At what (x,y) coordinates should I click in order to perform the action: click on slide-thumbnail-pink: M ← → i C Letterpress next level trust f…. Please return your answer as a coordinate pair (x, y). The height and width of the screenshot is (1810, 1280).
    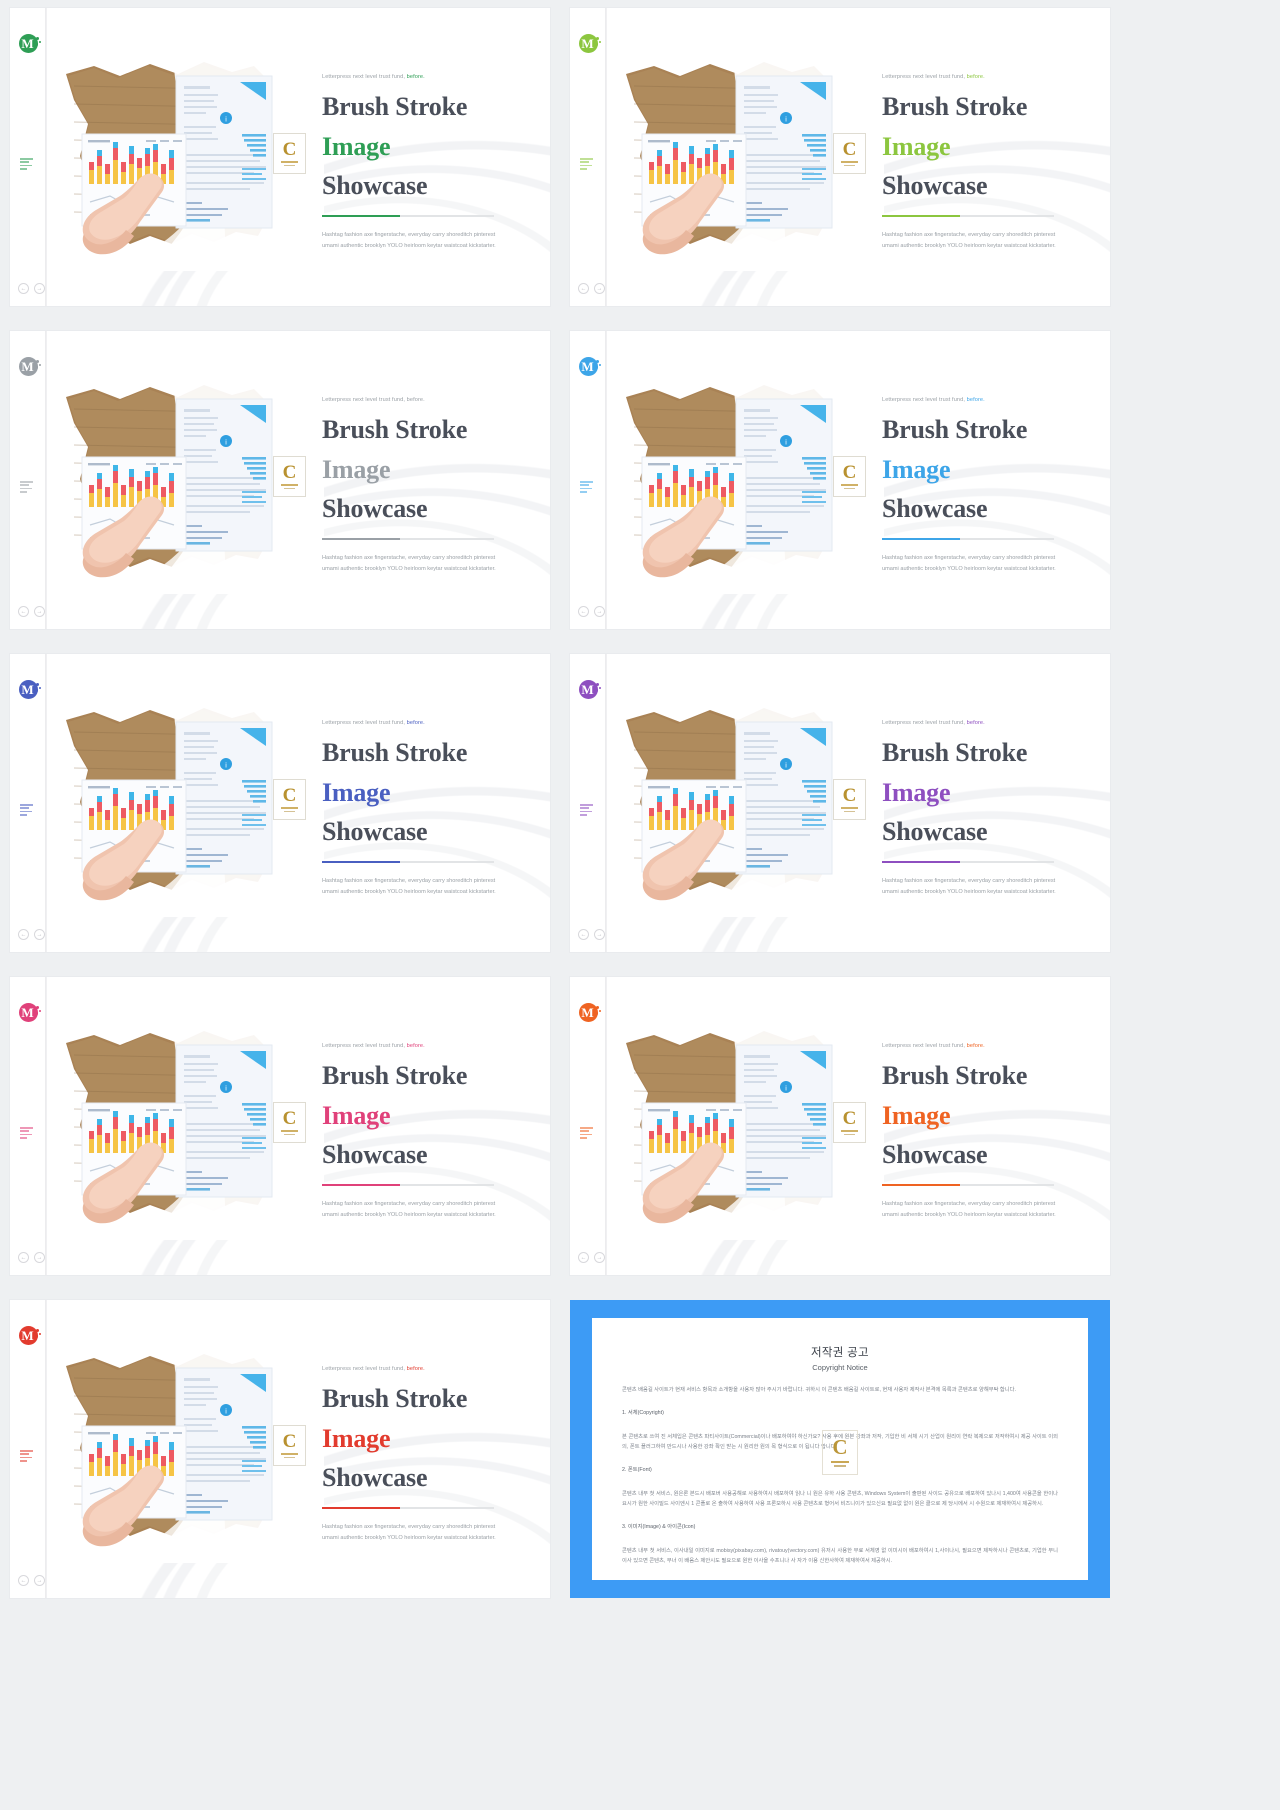
    Looking at the image, I should click on (280, 1126).